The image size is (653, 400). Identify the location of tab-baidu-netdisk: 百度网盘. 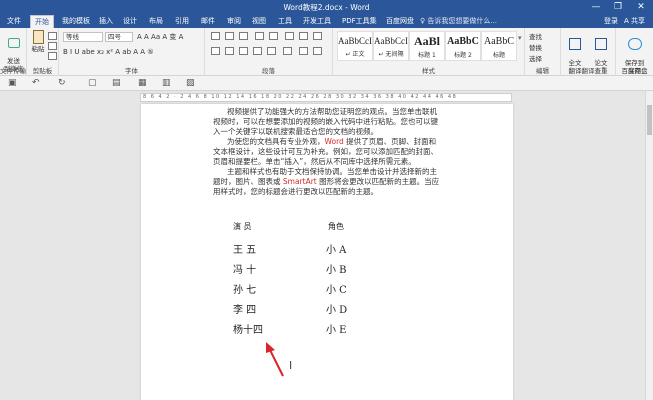
(400, 21).